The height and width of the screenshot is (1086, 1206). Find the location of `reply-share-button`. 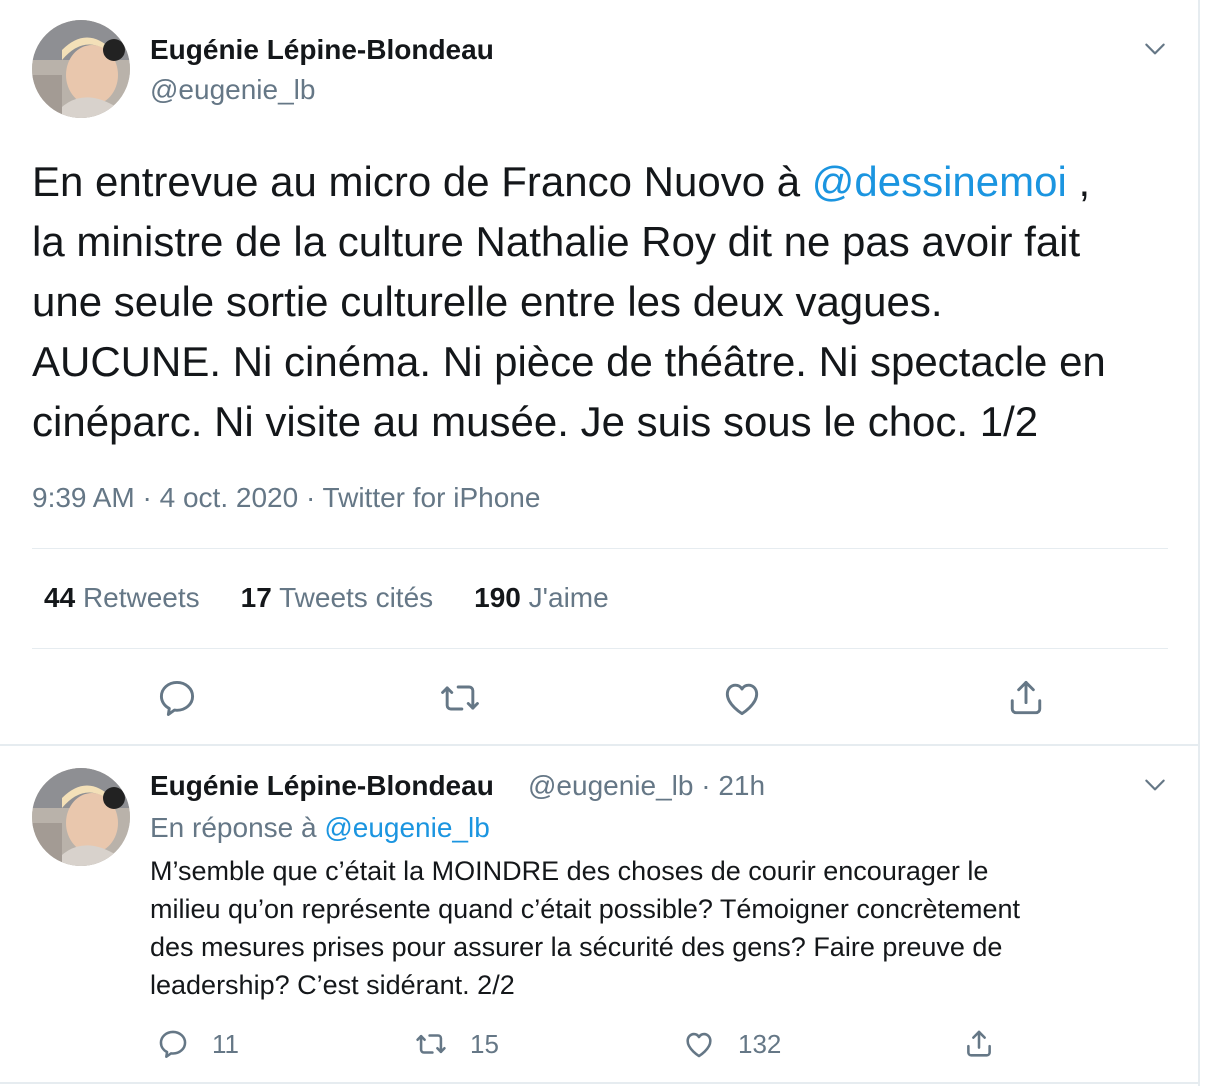

reply-share-button is located at coordinates (979, 1044).